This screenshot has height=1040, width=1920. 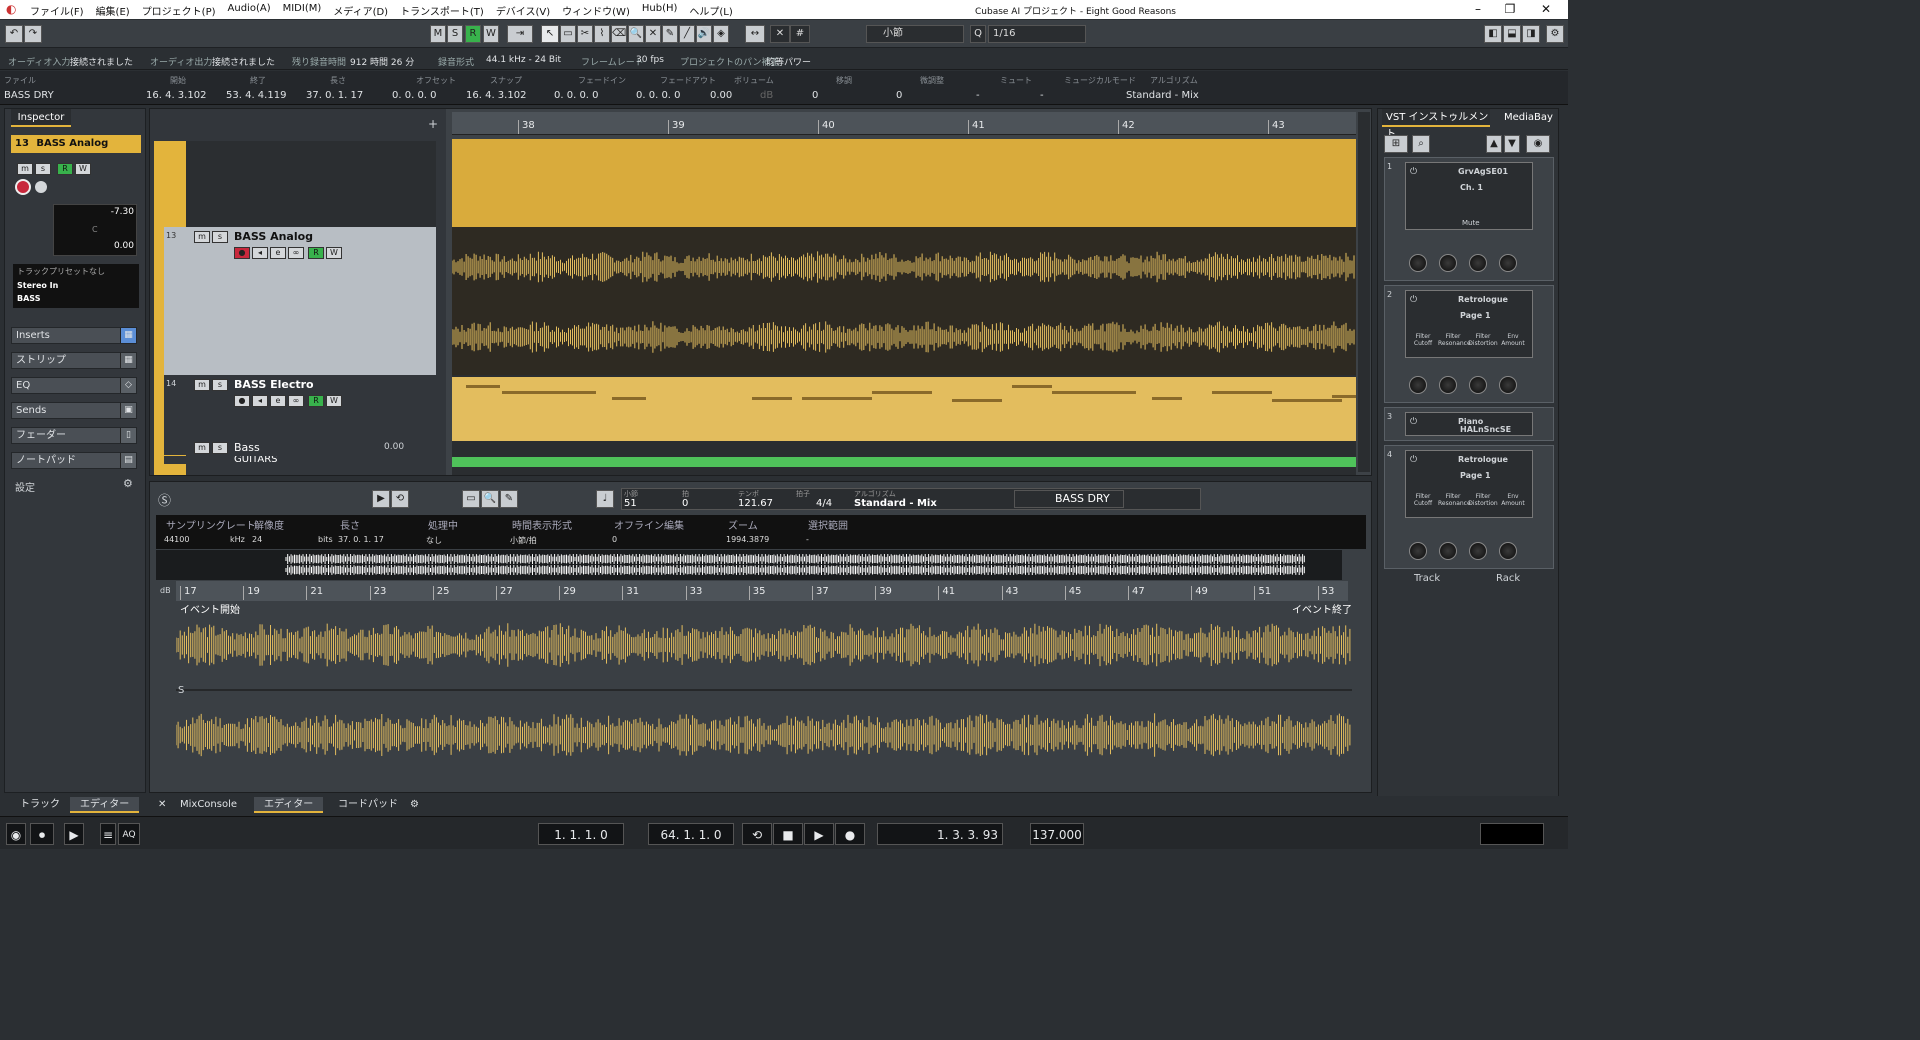 I want to click on layout-bottom-icon: ⬓, so click(x=1512, y=34).